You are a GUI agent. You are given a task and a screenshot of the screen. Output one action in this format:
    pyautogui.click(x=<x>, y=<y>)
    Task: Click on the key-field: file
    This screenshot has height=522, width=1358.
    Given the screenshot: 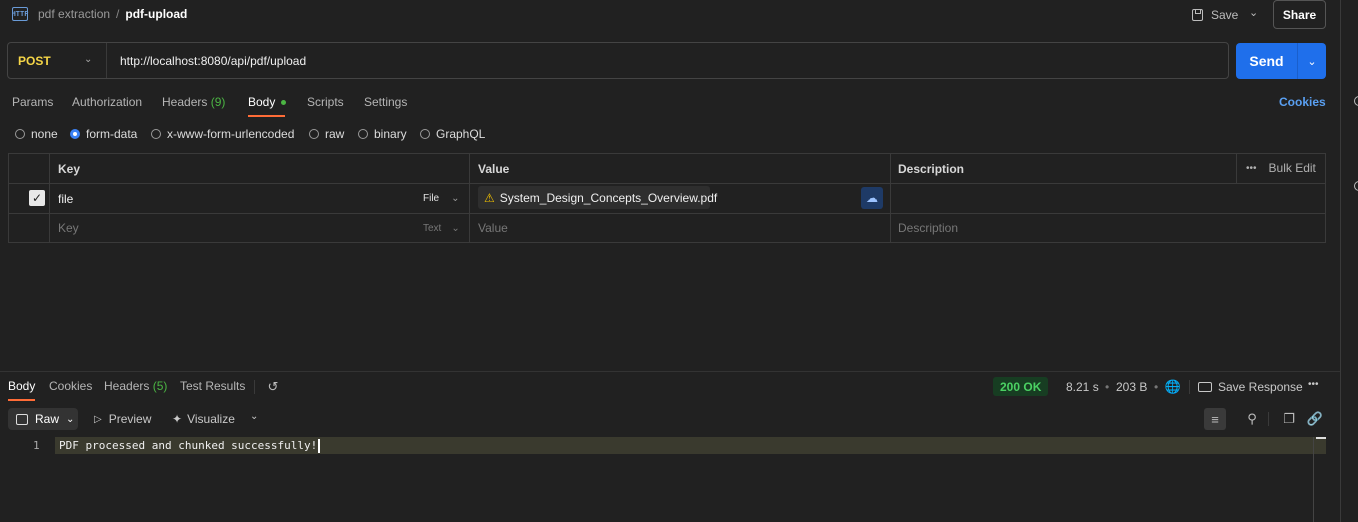 What is the action you would take?
    pyautogui.click(x=65, y=199)
    